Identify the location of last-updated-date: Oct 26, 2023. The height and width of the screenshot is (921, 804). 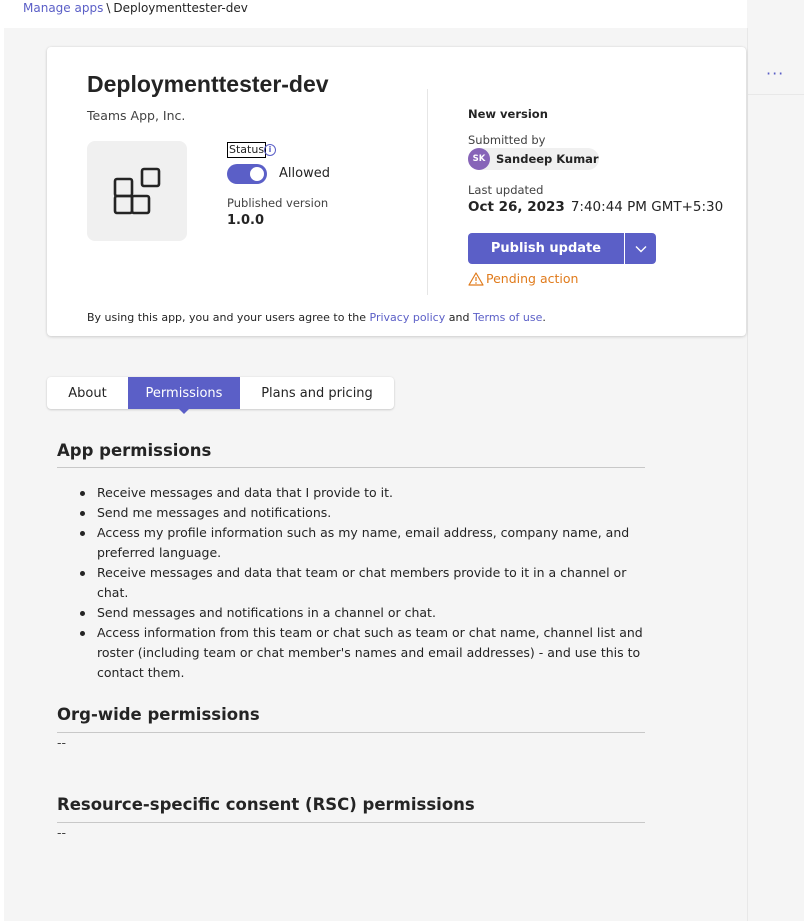
(516, 207).